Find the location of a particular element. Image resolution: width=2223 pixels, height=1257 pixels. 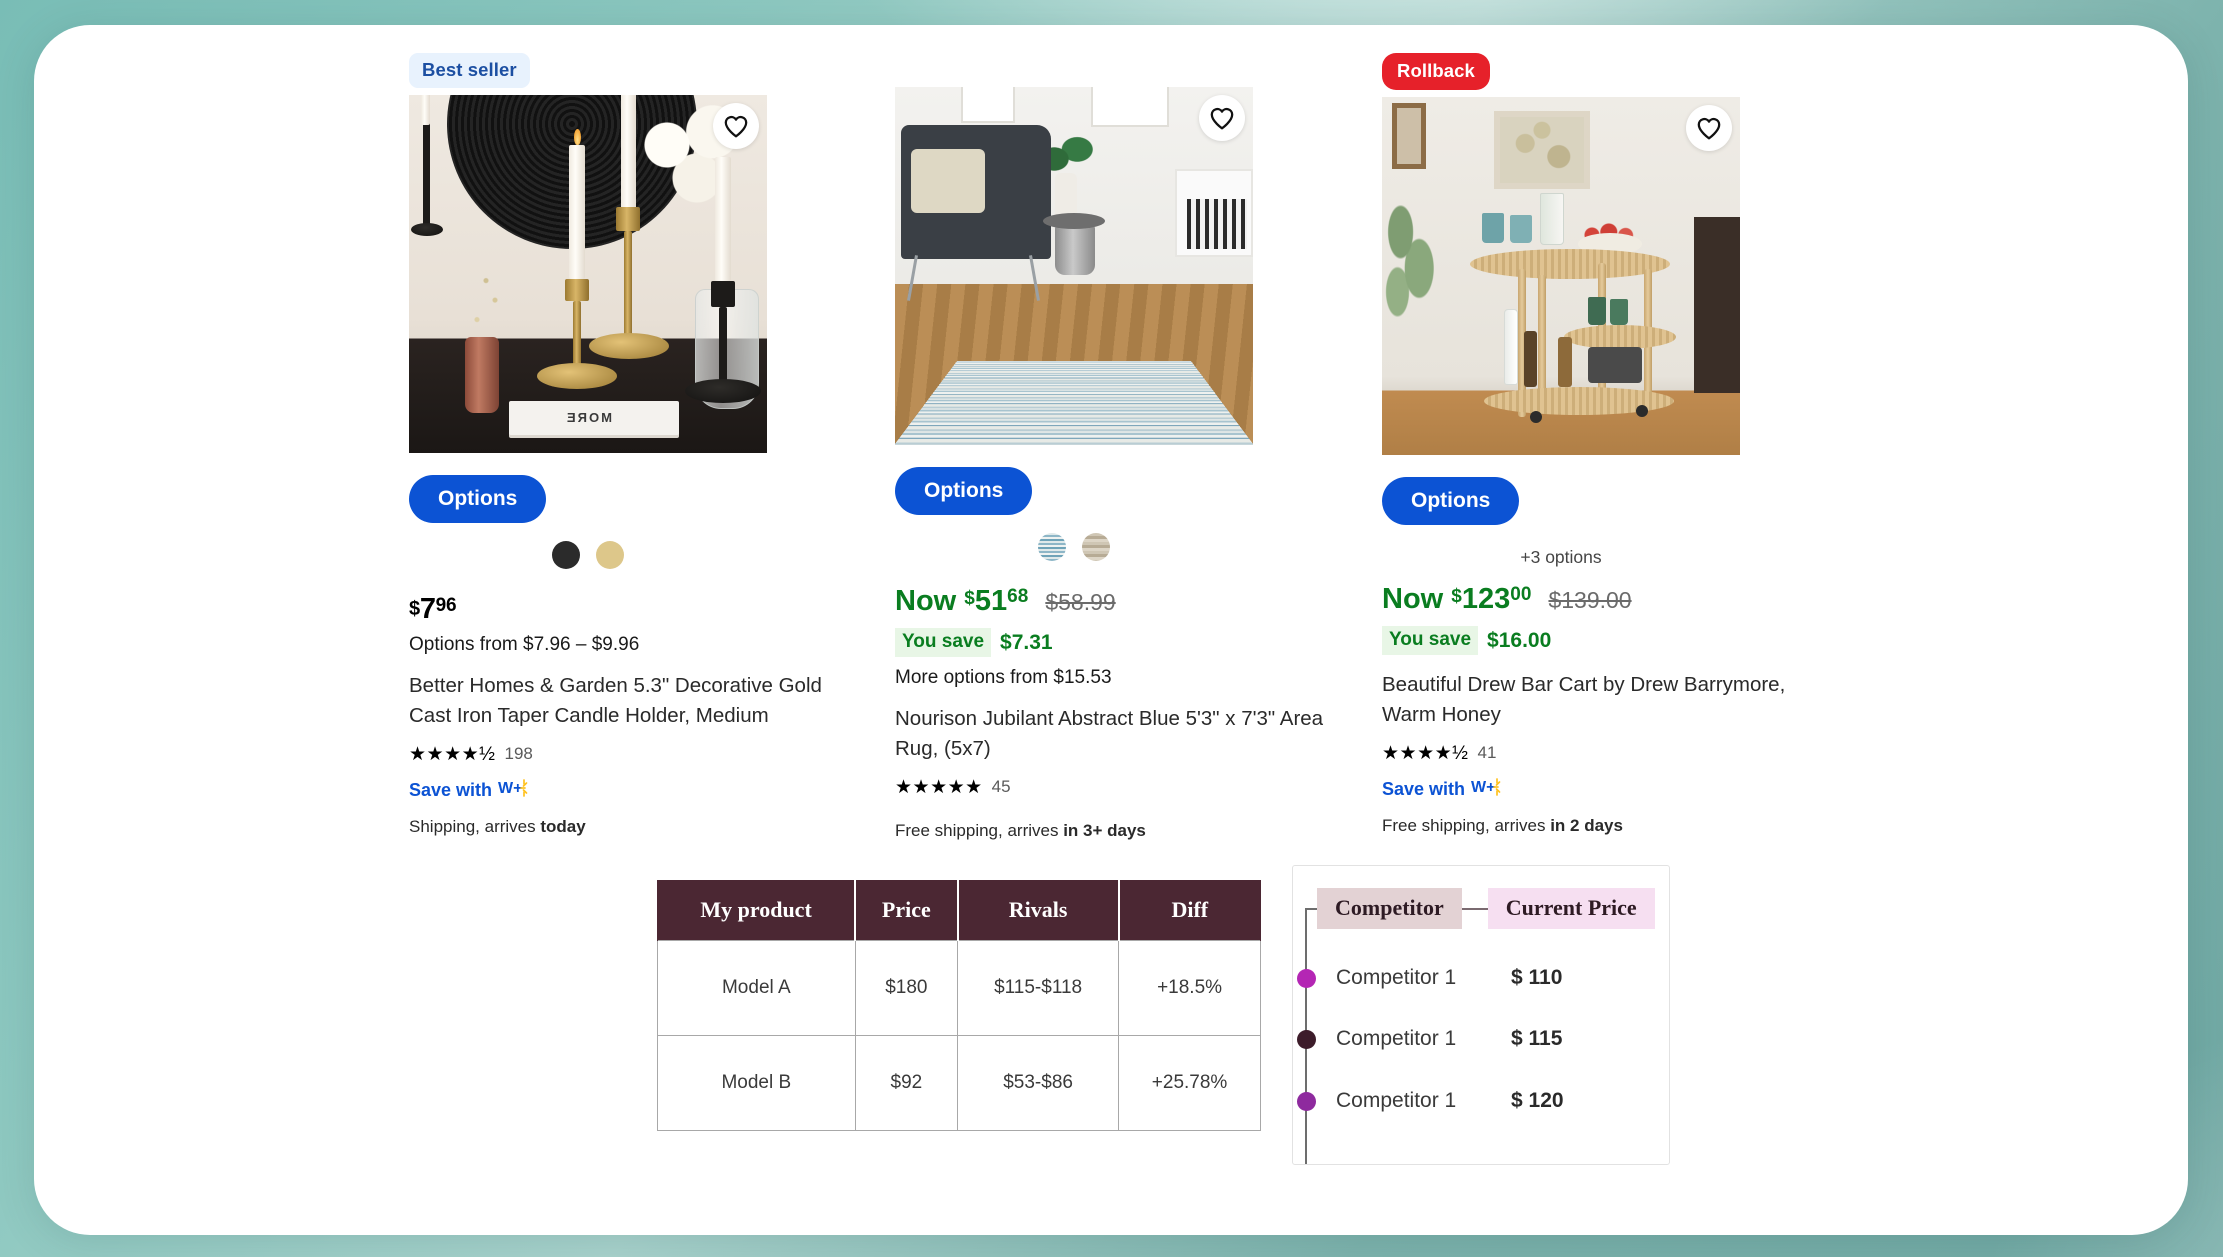

star-rating-icon: ★★★★★ is located at coordinates (939, 787).